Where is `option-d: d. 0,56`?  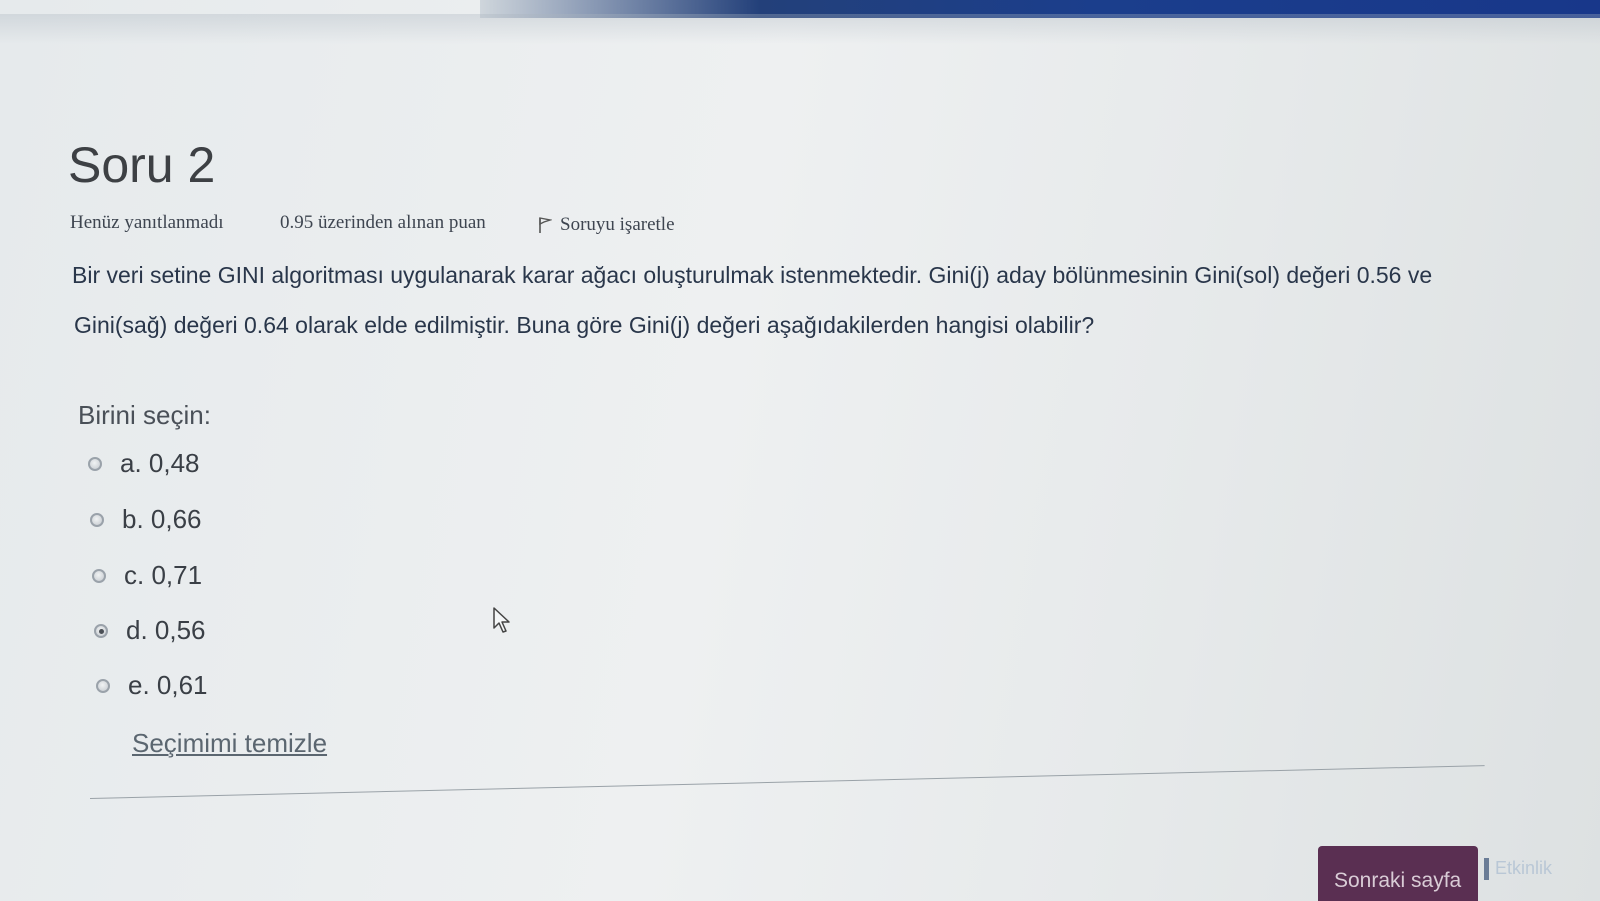
option-d: d. 0,56 is located at coordinates (150, 630).